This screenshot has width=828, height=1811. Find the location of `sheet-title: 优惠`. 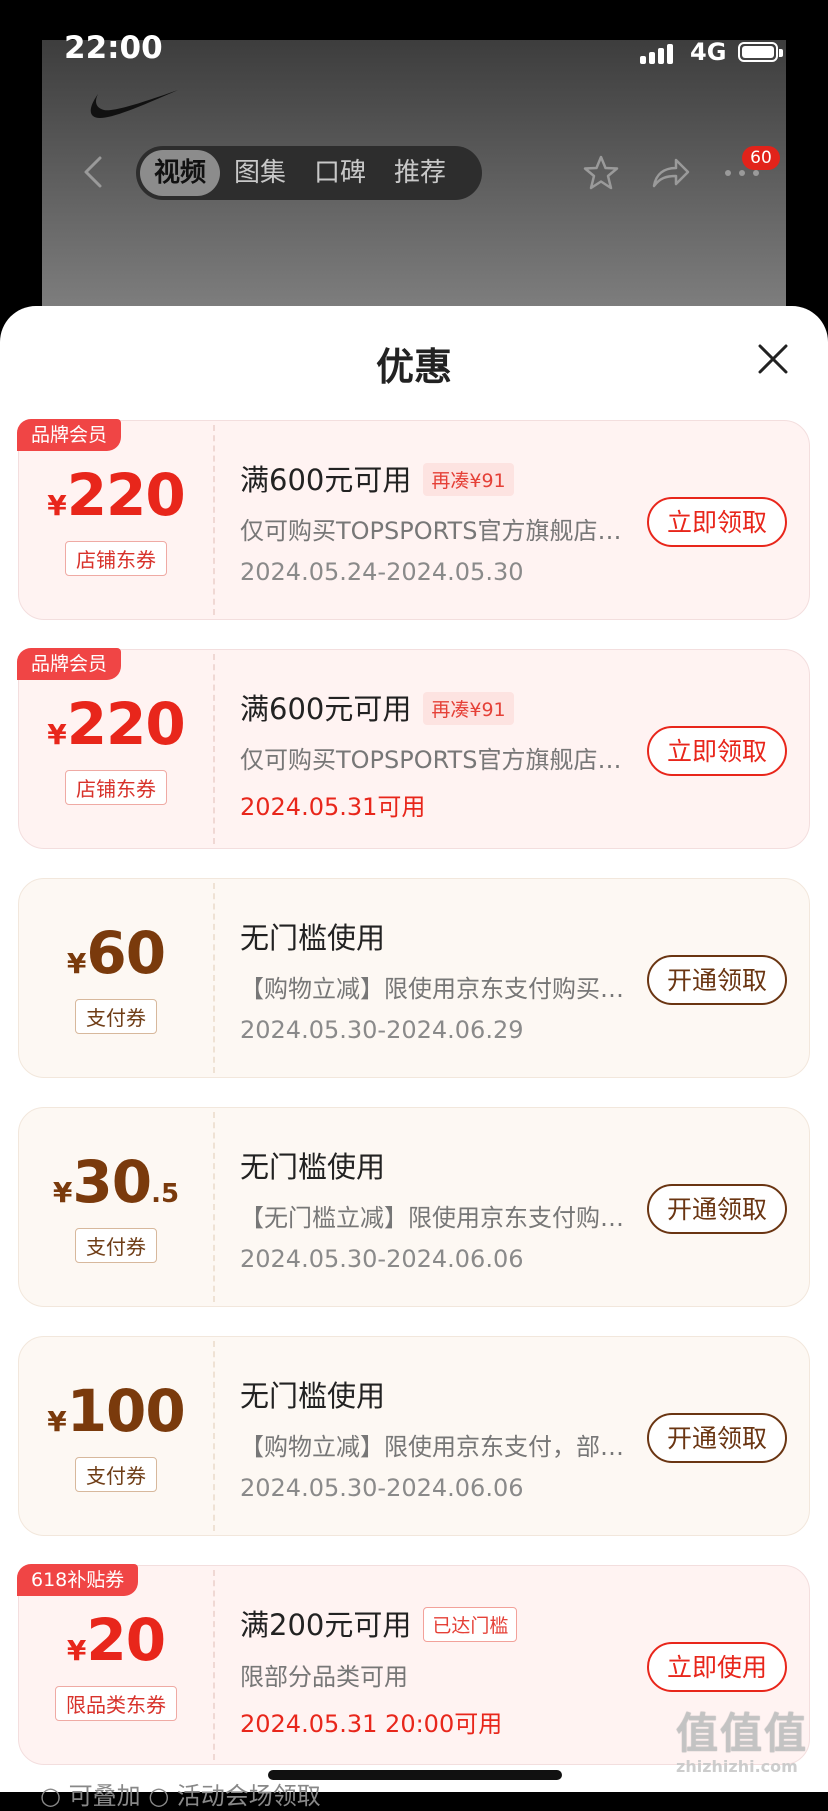

sheet-title: 优惠 is located at coordinates (413, 367).